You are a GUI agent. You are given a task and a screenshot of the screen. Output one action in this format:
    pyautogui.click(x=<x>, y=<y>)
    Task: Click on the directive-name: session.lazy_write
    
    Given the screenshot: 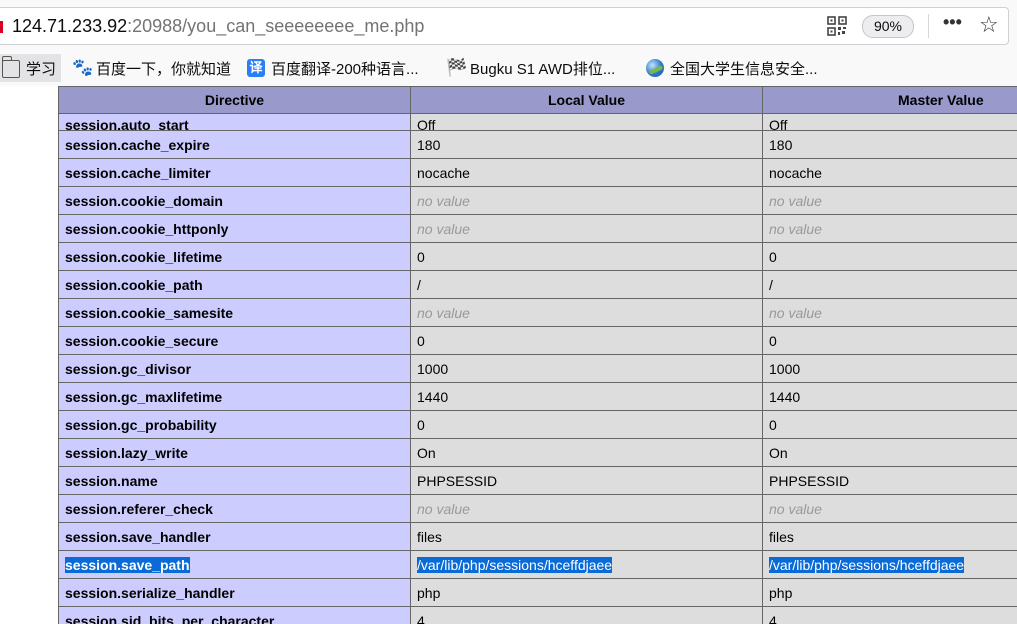 What is the action you would take?
    pyautogui.click(x=126, y=452)
    